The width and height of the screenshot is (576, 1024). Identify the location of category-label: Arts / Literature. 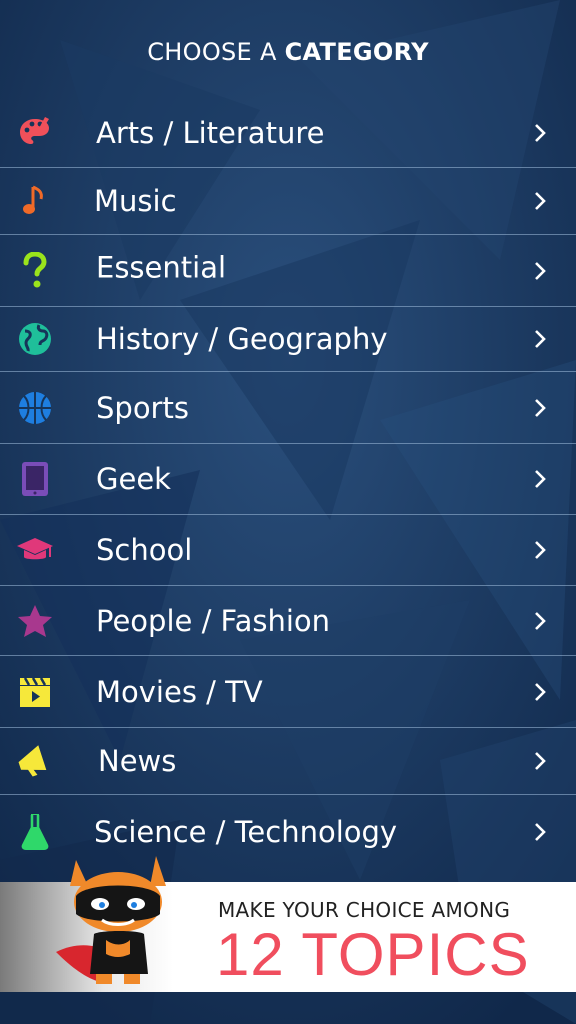
(210, 132).